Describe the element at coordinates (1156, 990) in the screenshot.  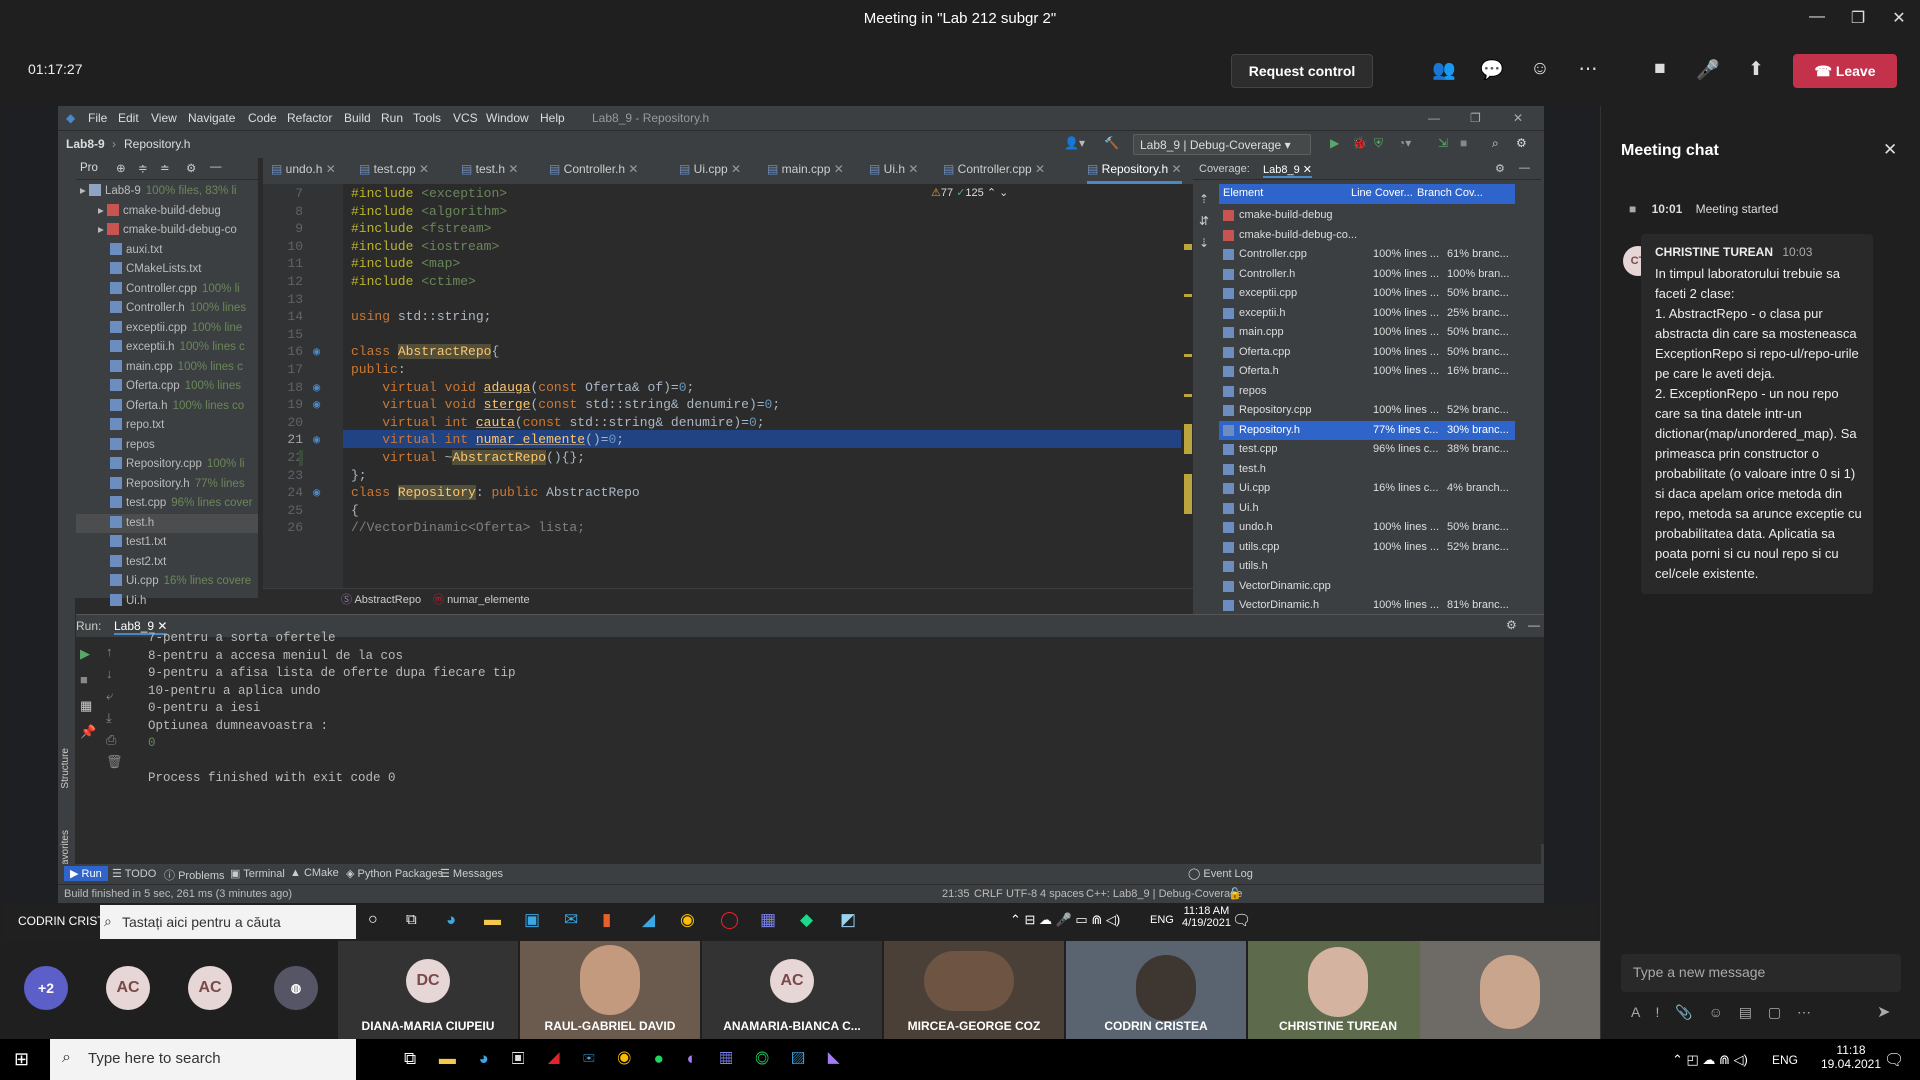
I see `participant-tile: CODRIN CRISTEA` at that location.